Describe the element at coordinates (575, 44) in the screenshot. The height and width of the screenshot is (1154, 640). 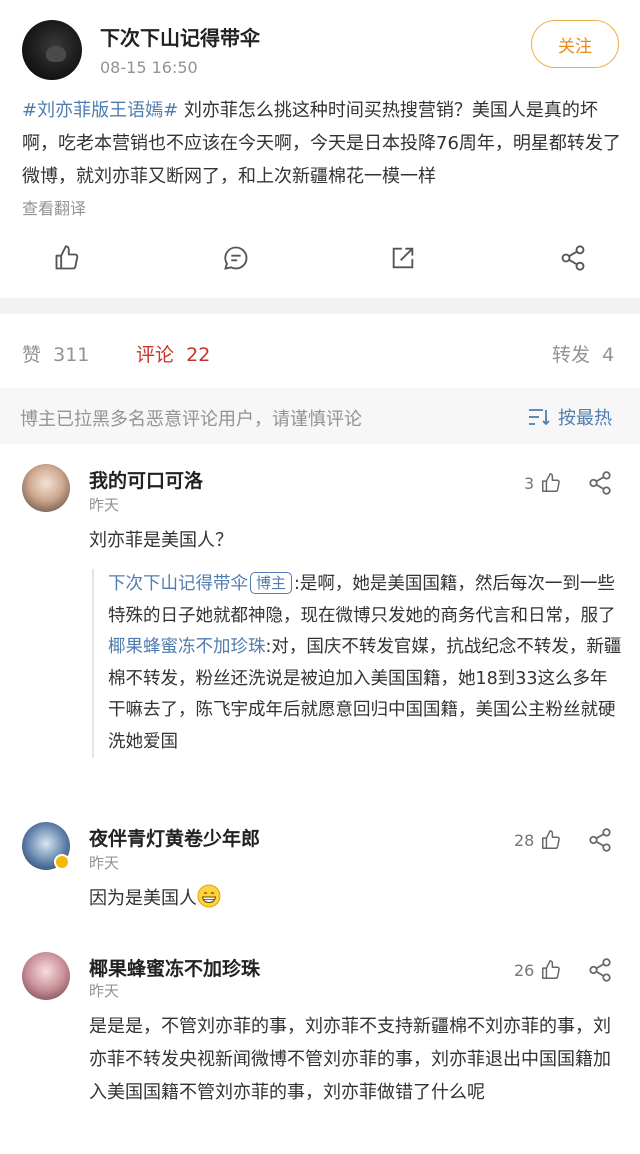
I see `follow-button: 关注` at that location.